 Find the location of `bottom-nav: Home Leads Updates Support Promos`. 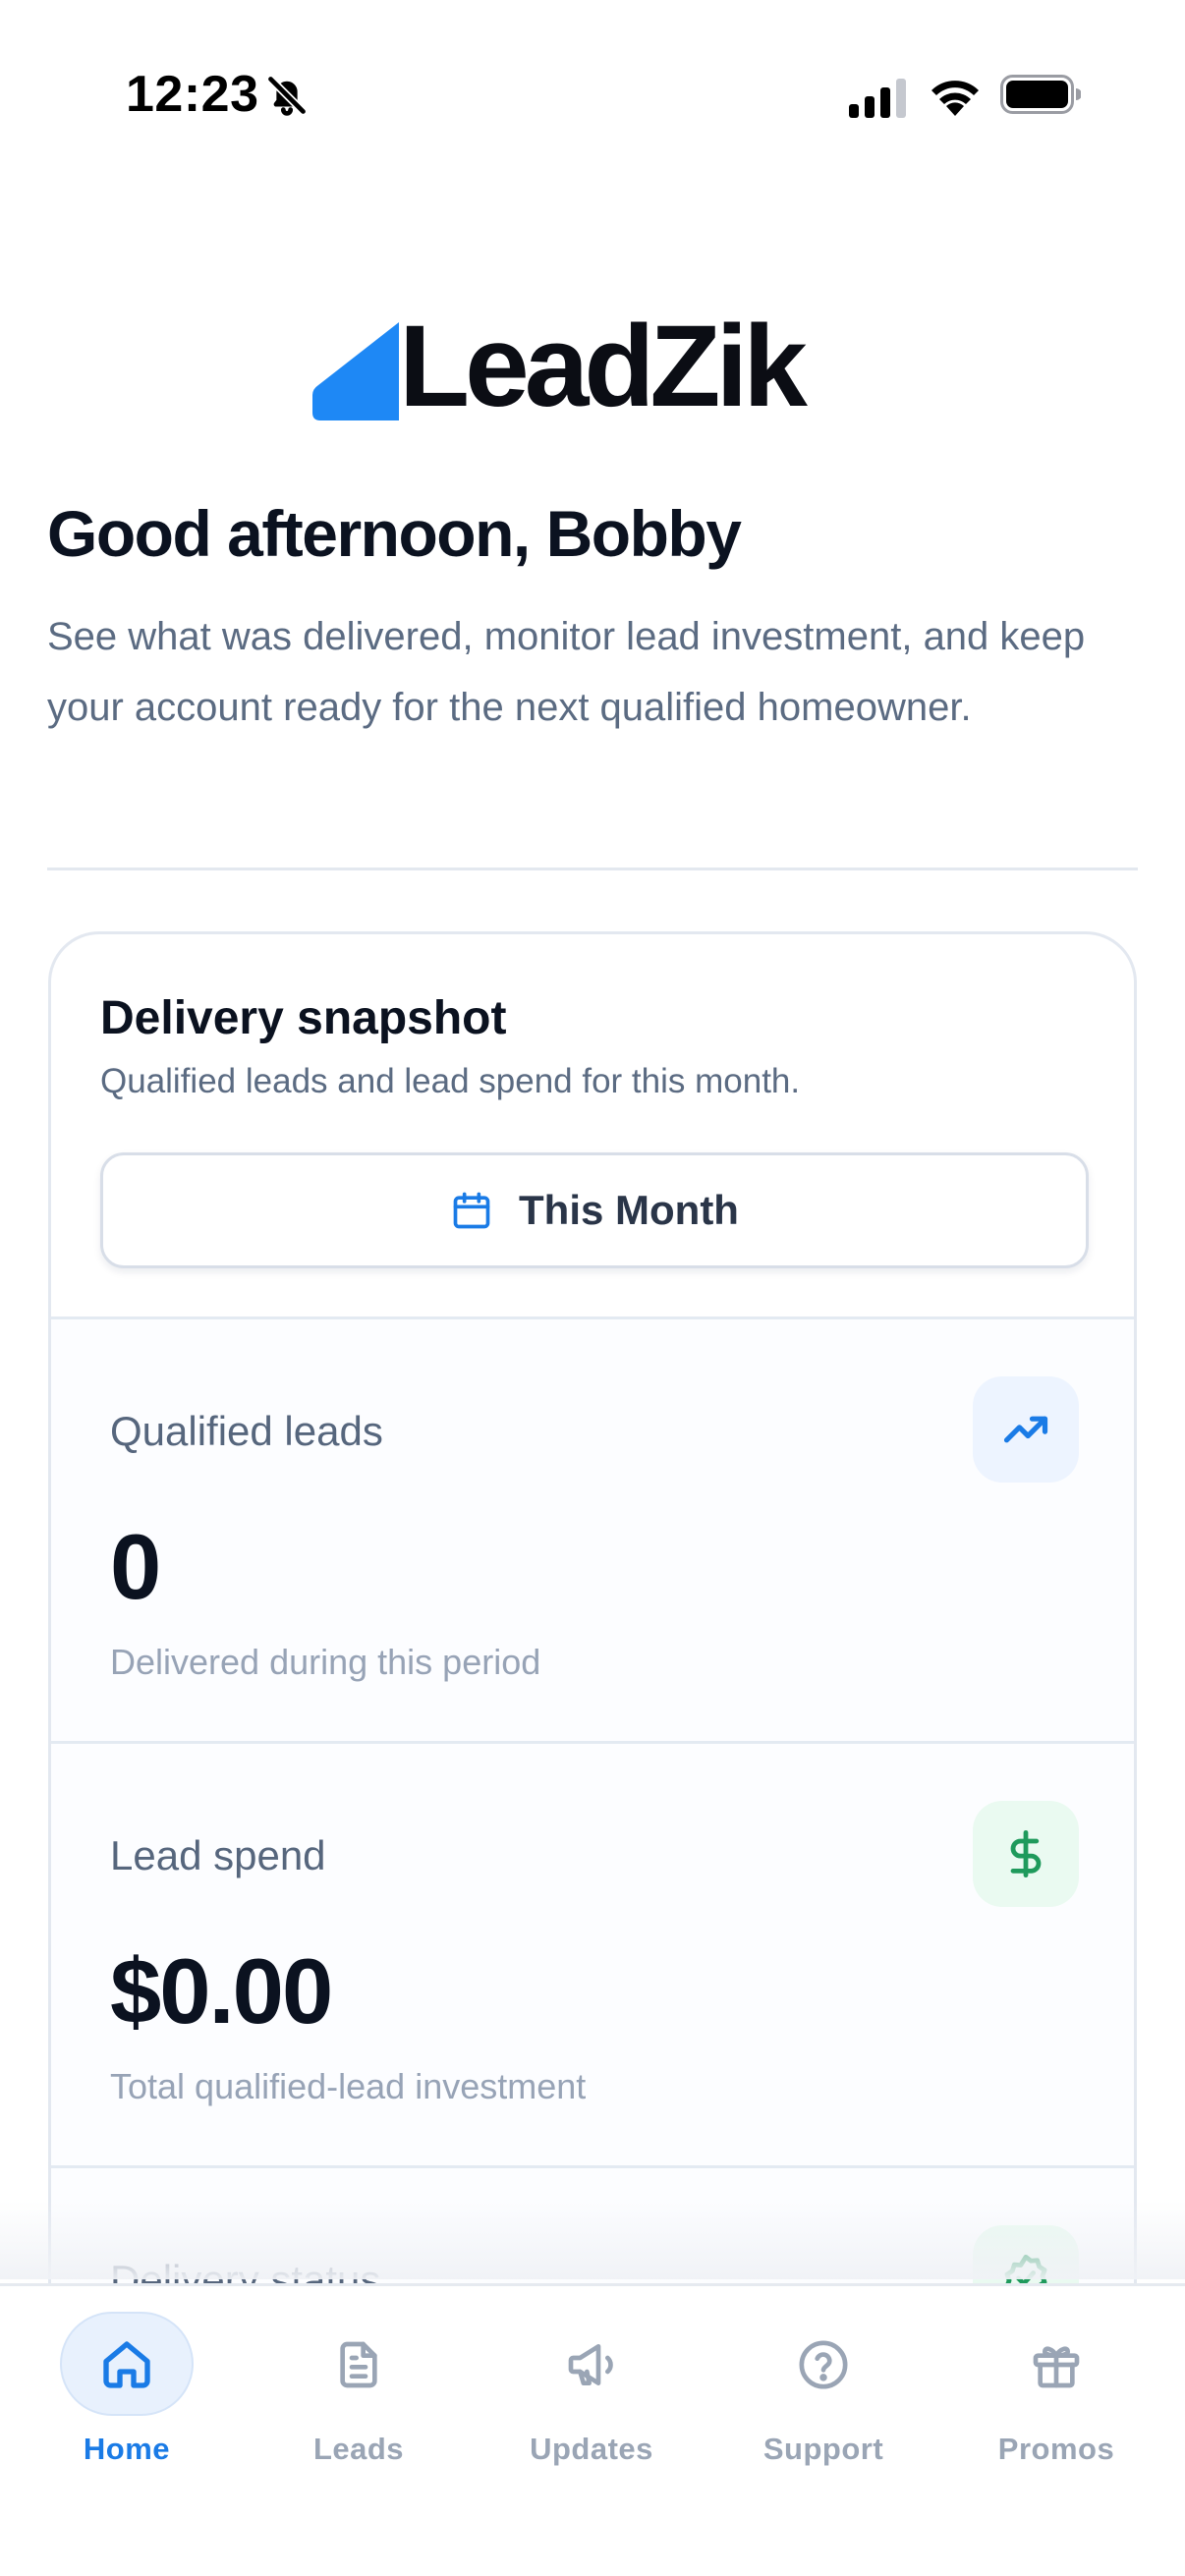

bottom-nav: Home Leads Updates Support Promos is located at coordinates (592, 2429).